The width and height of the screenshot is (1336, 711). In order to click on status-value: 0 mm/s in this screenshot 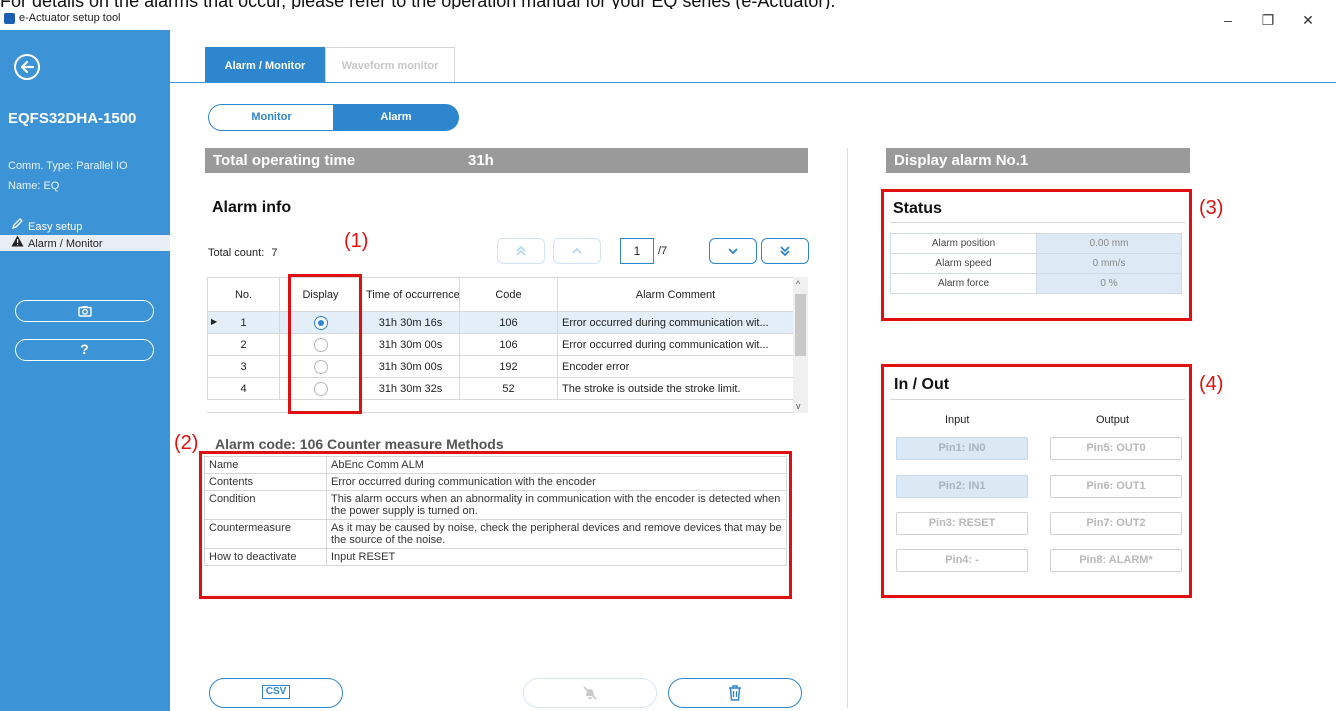, I will do `click(1109, 263)`.